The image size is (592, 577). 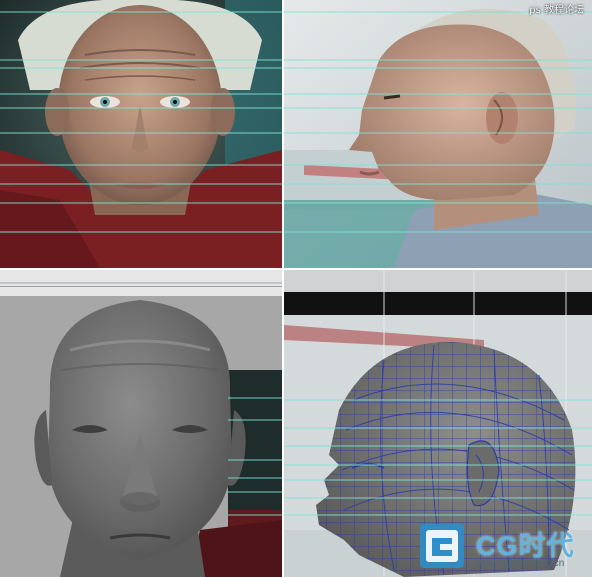 I want to click on panel-divider-vertical, so click(x=283, y=288).